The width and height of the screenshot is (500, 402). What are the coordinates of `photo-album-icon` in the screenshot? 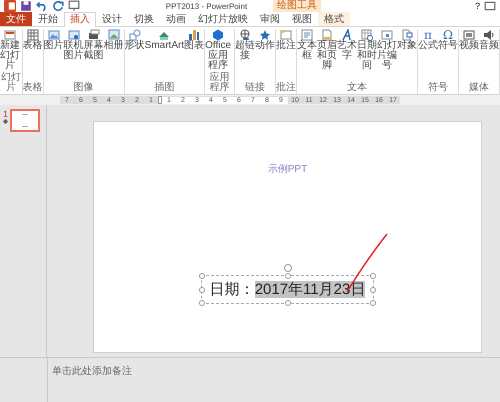 It's located at (114, 35).